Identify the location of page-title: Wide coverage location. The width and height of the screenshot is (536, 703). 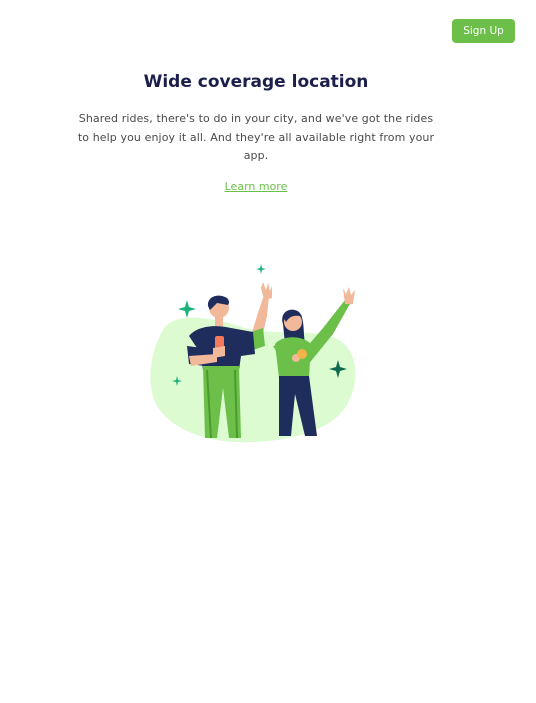
(256, 82).